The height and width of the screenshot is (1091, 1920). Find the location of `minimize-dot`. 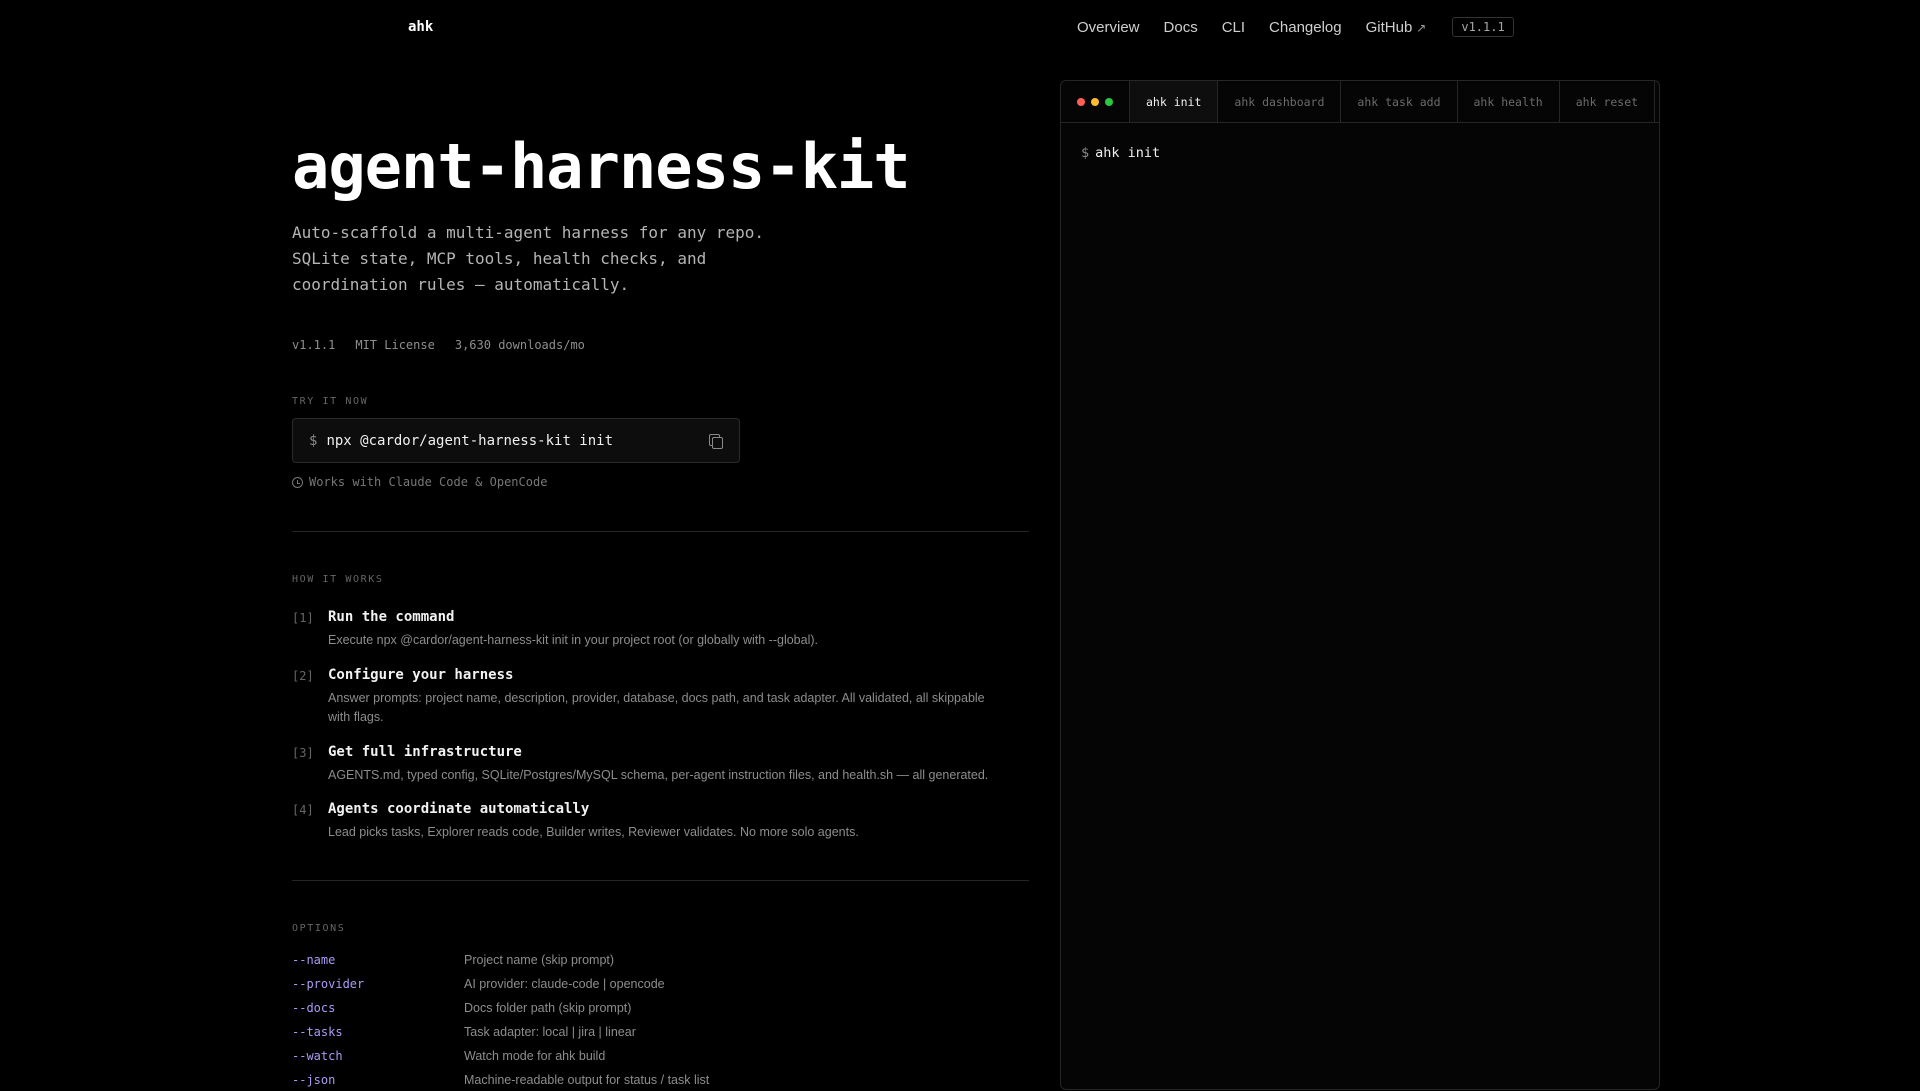

minimize-dot is located at coordinates (1095, 101).